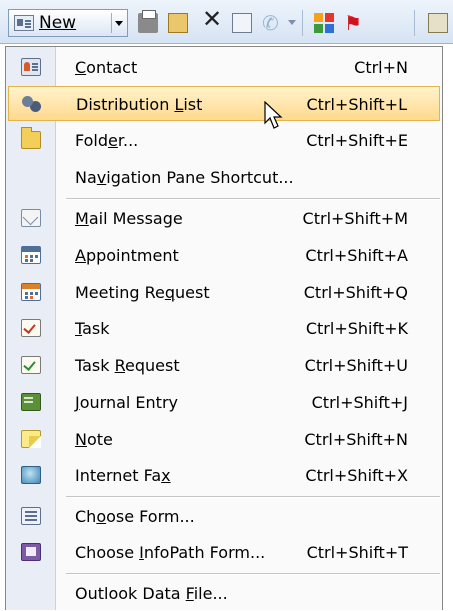  I want to click on menu-item-shortcut: Ctrl+Shift+X, so click(356, 475).